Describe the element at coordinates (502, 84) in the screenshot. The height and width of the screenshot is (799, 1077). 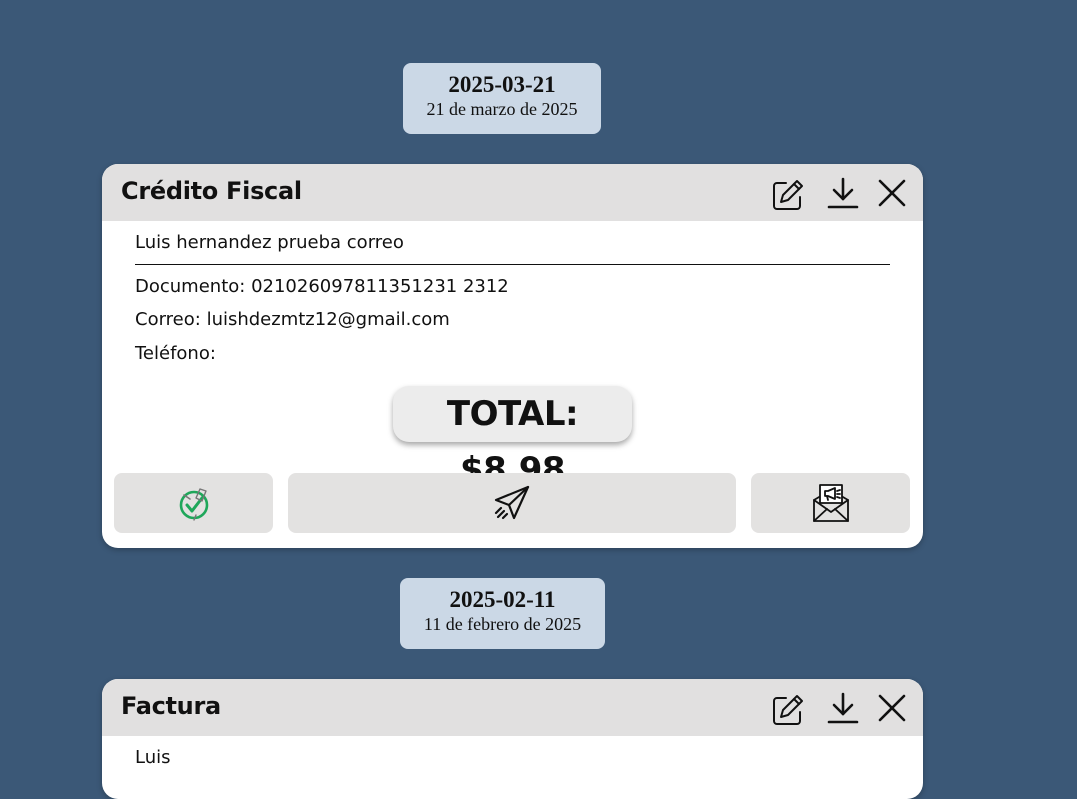
I see `date-iso: 2025-03-21` at that location.